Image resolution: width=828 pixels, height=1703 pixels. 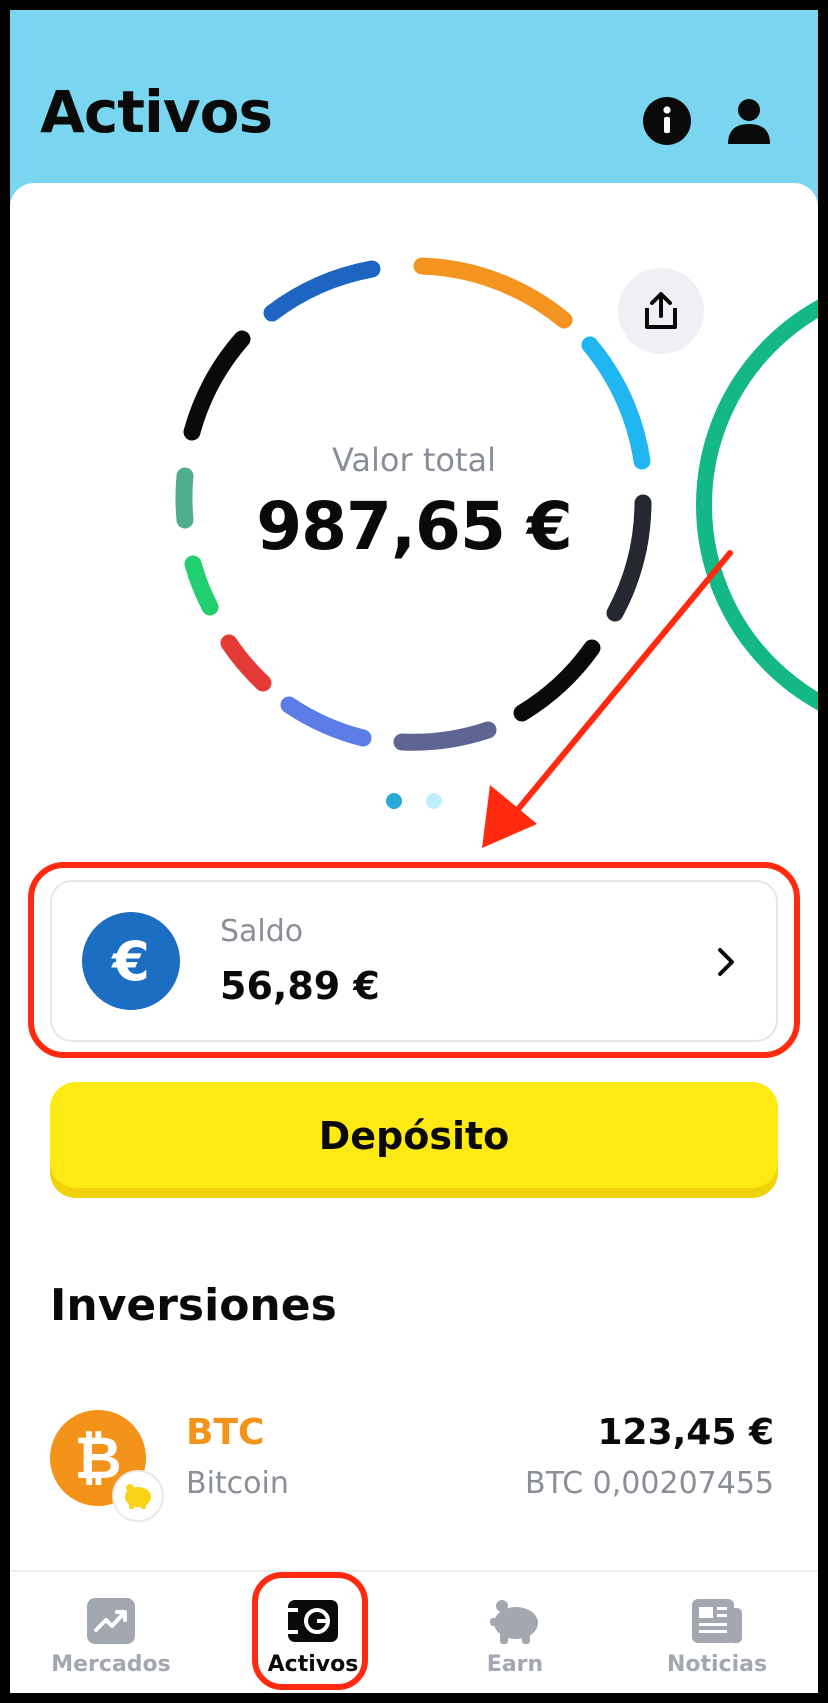 I want to click on nav-item-earn: Earn, so click(x=515, y=1632).